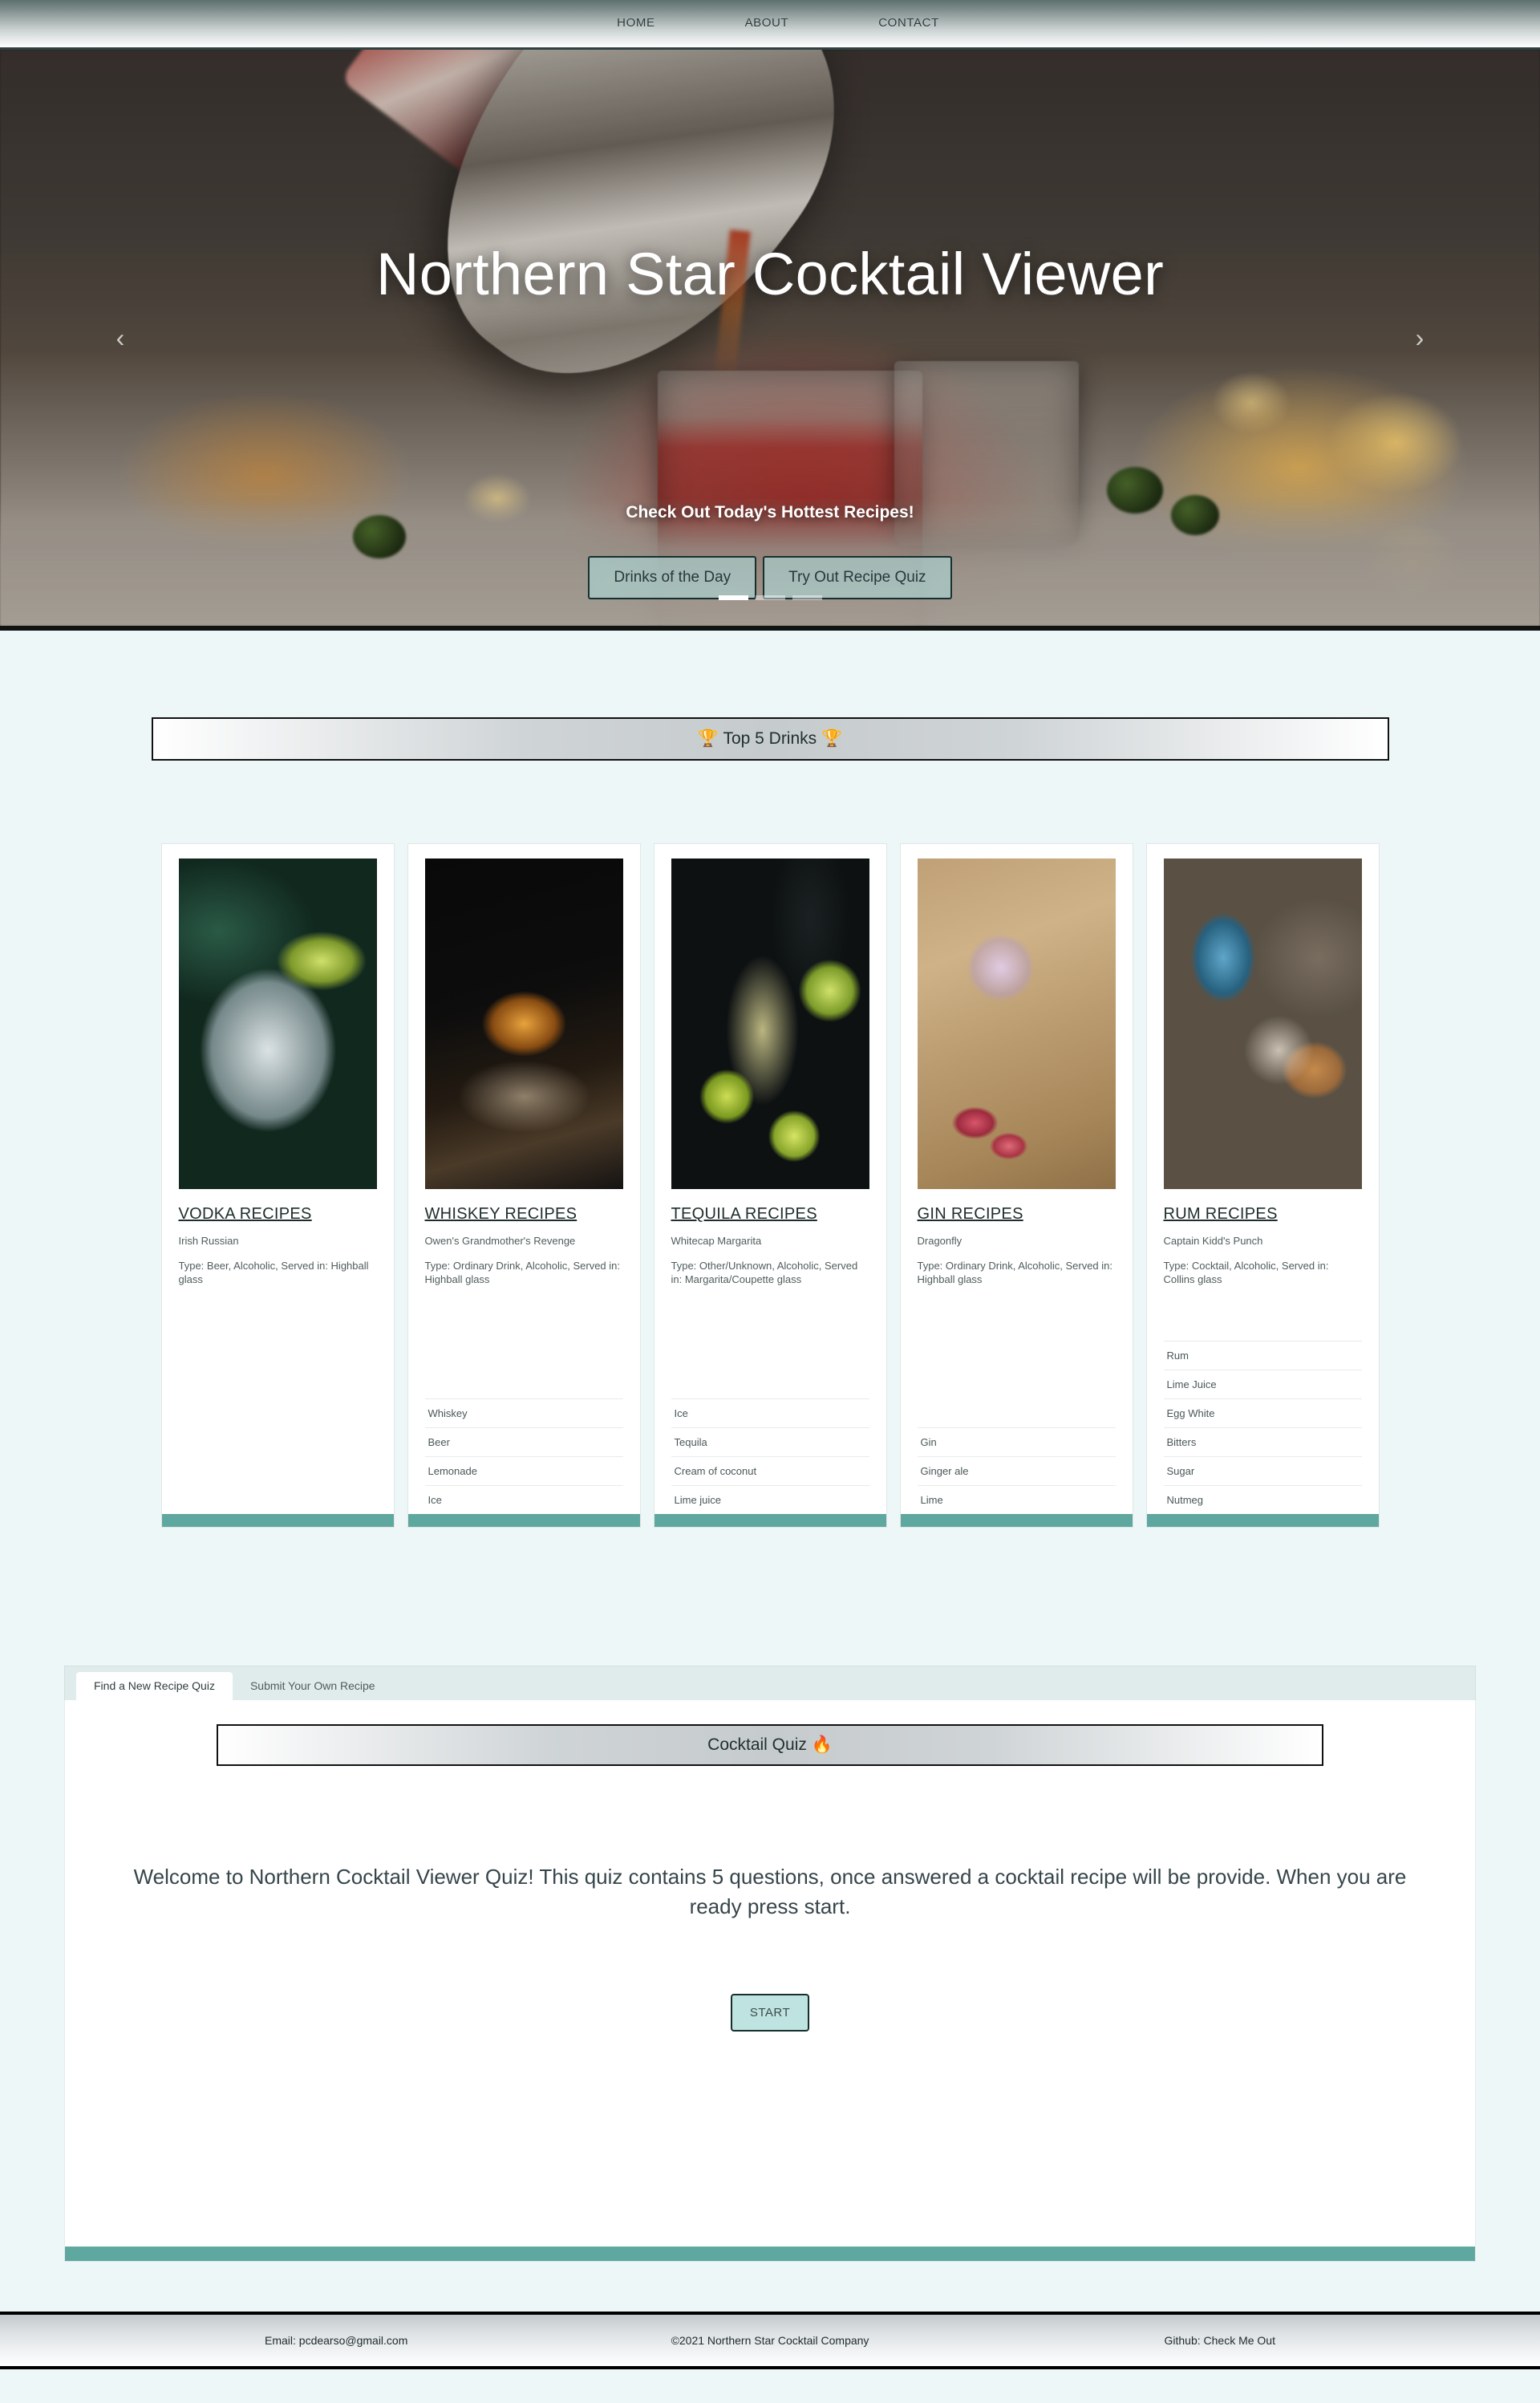 This screenshot has height=2403, width=1540. What do you see at coordinates (770, 1441) in the screenshot?
I see `ingredient-item: Tequila` at bounding box center [770, 1441].